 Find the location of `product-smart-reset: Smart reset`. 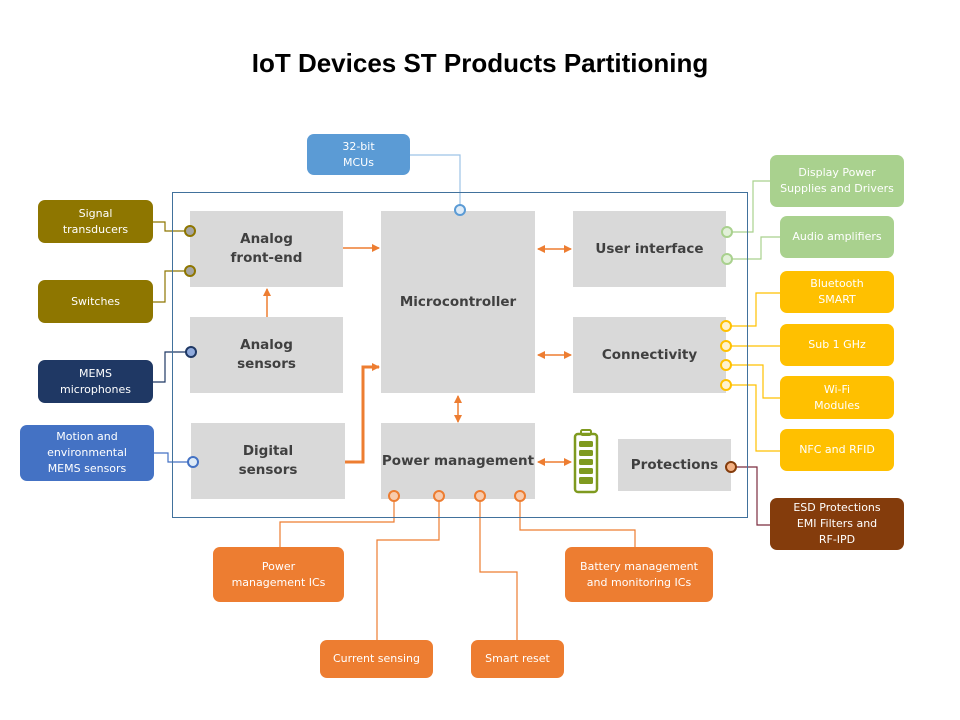

product-smart-reset: Smart reset is located at coordinates (517, 659).